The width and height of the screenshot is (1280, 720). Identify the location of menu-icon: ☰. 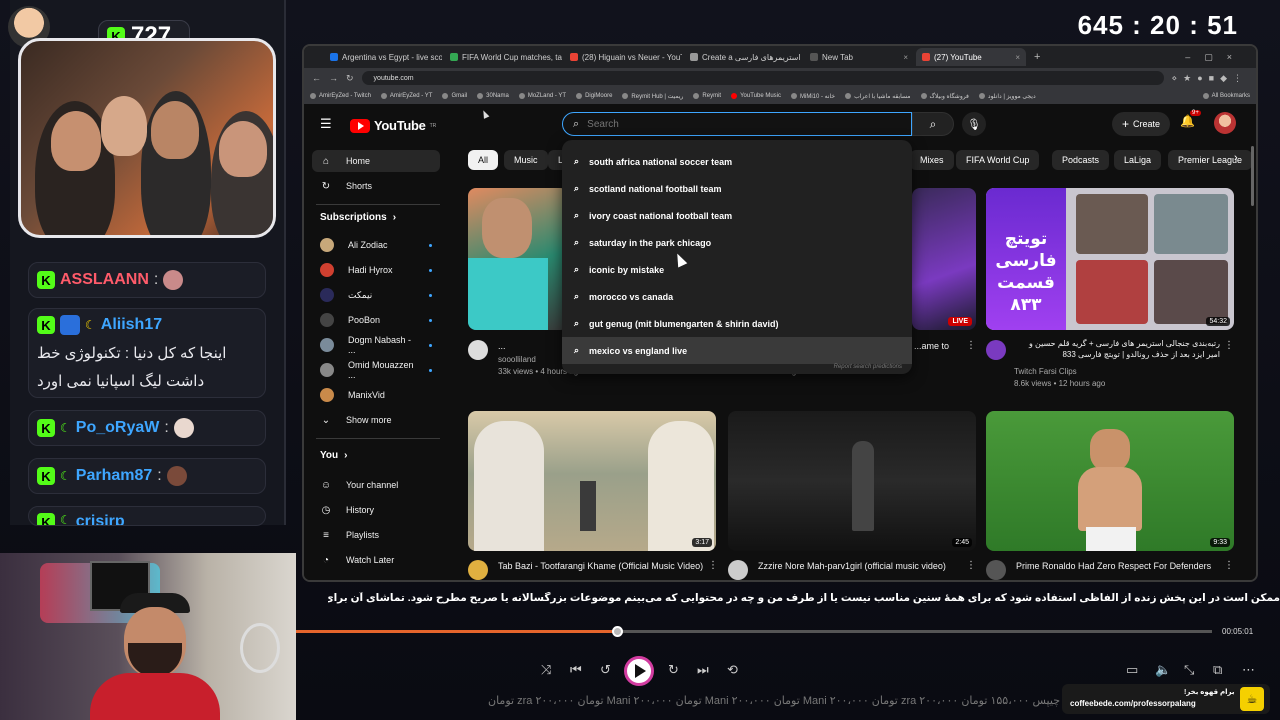
(326, 124).